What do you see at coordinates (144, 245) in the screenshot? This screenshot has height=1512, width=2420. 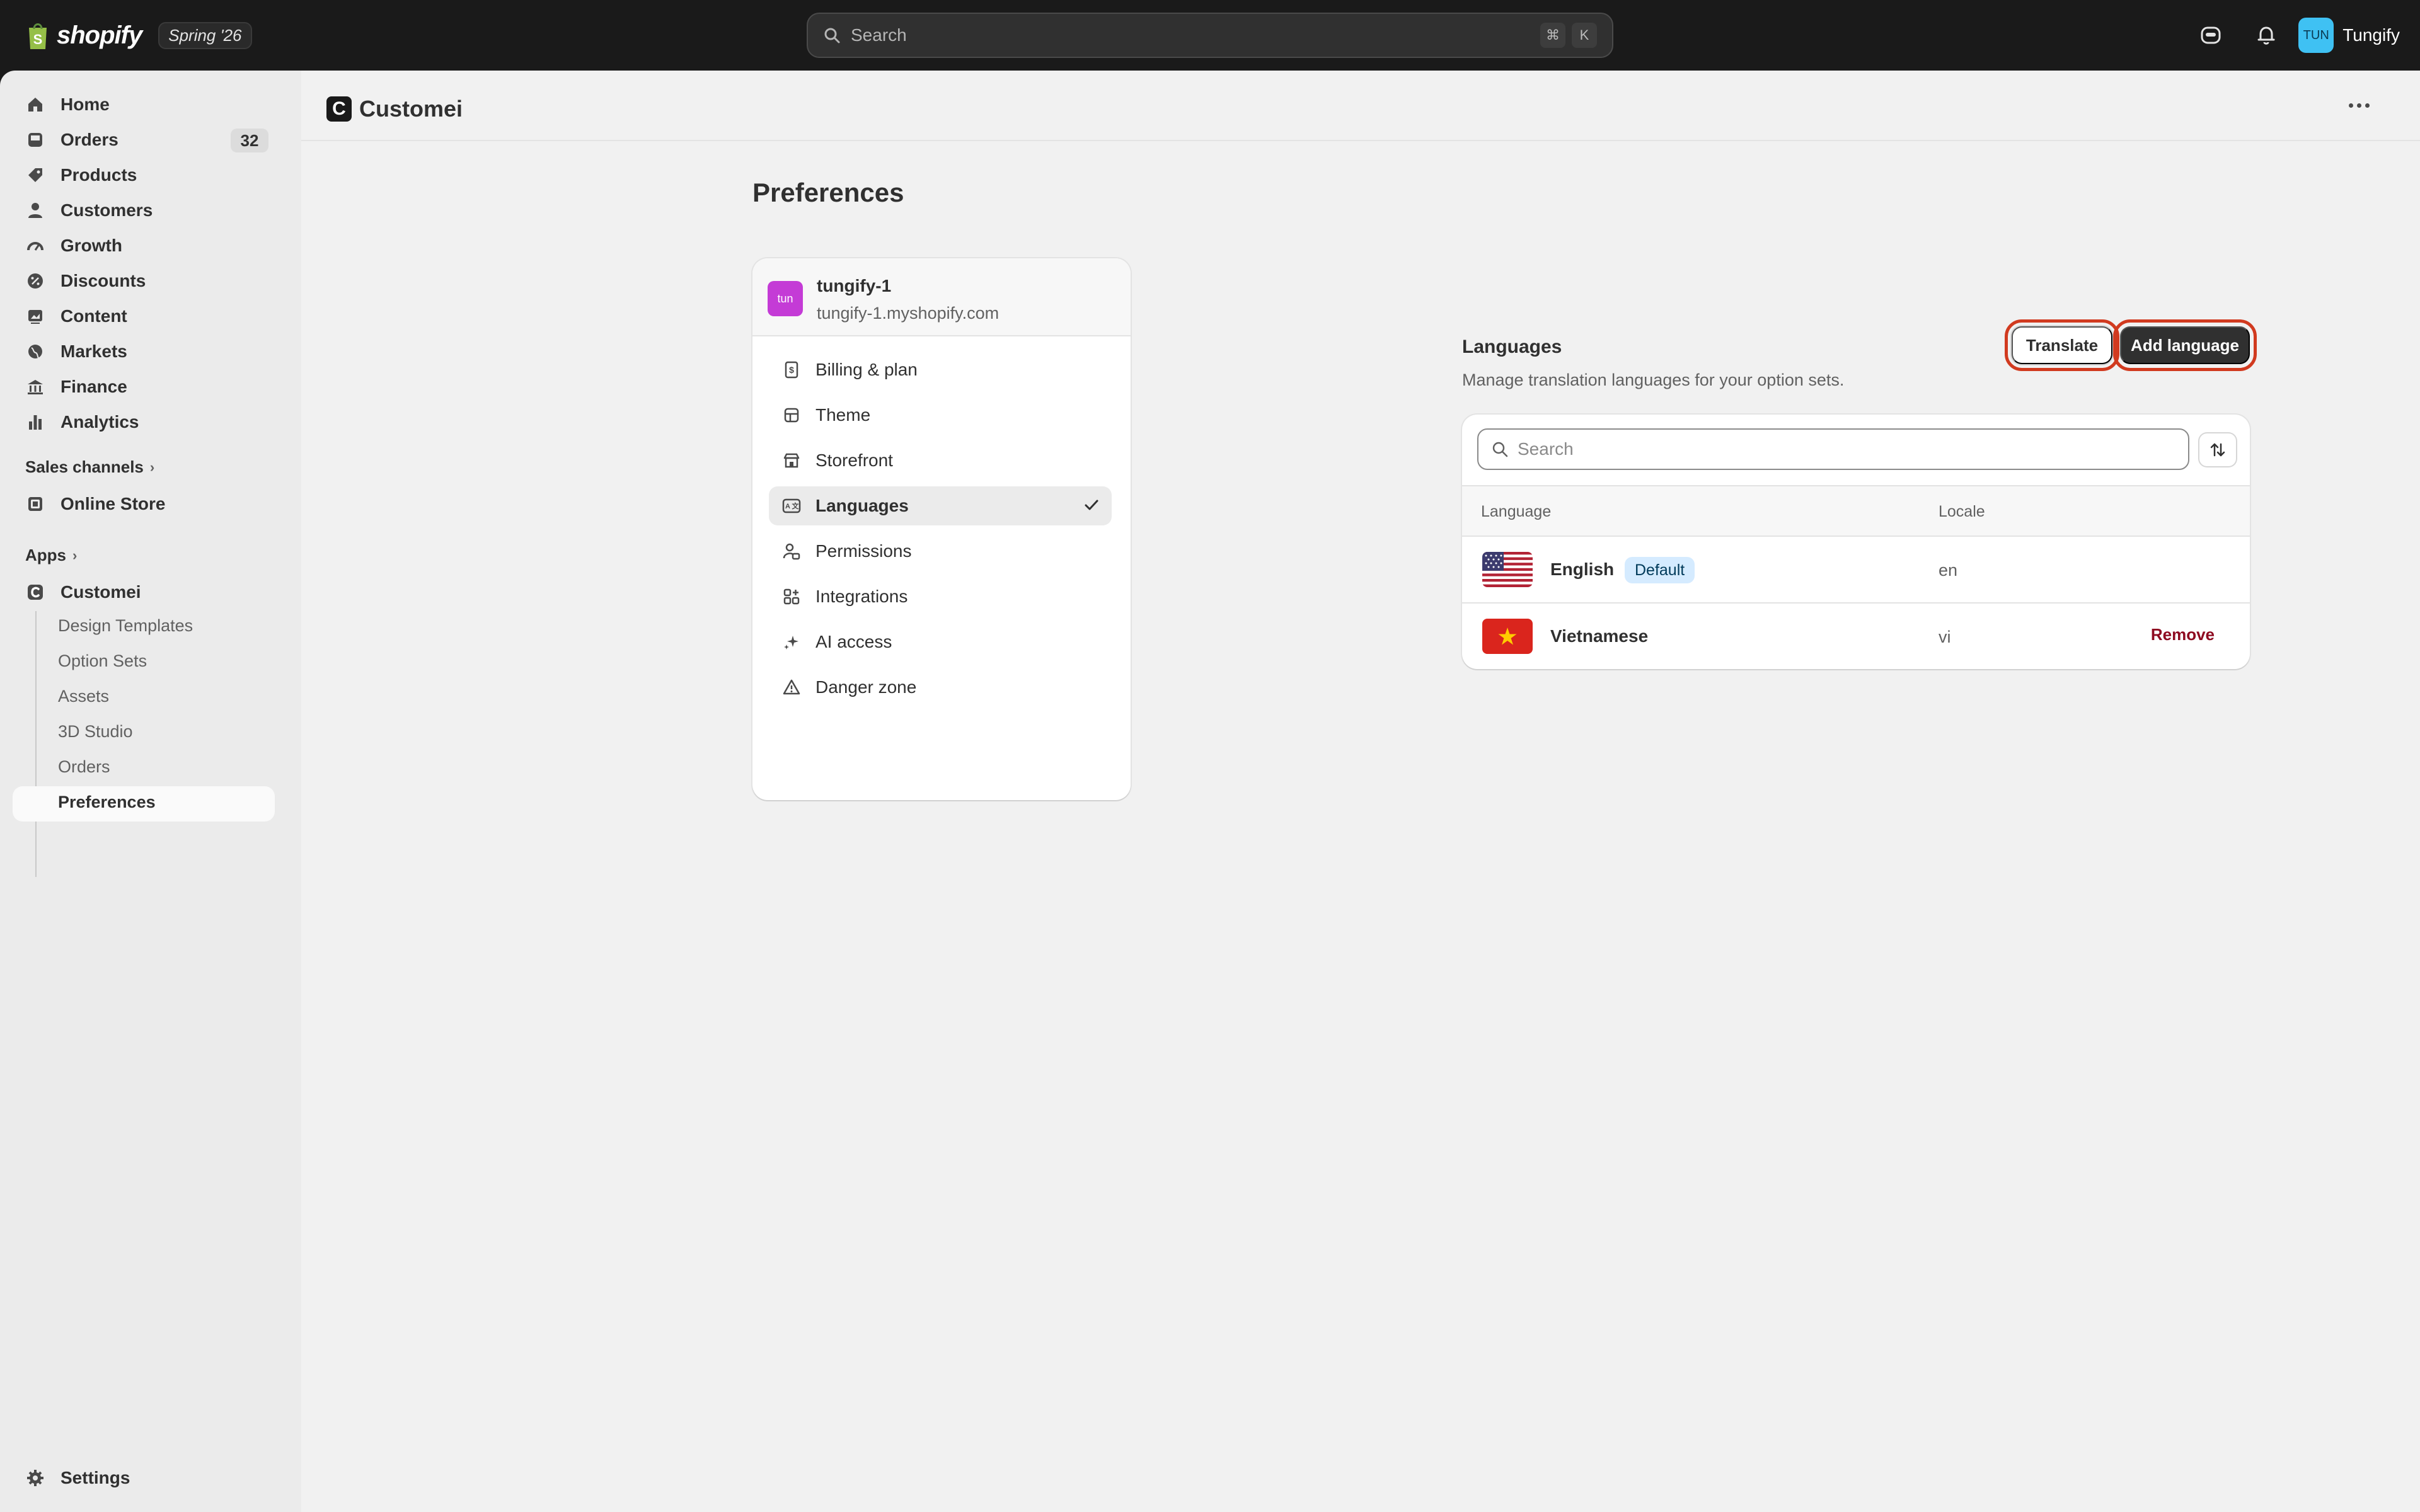 I see `sidebar-item-growth: Growth` at bounding box center [144, 245].